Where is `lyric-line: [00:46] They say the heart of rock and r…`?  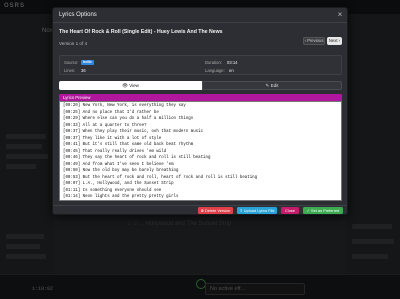
lyric-line: [00:46] They say the heart of rock and r… is located at coordinates (137, 158).